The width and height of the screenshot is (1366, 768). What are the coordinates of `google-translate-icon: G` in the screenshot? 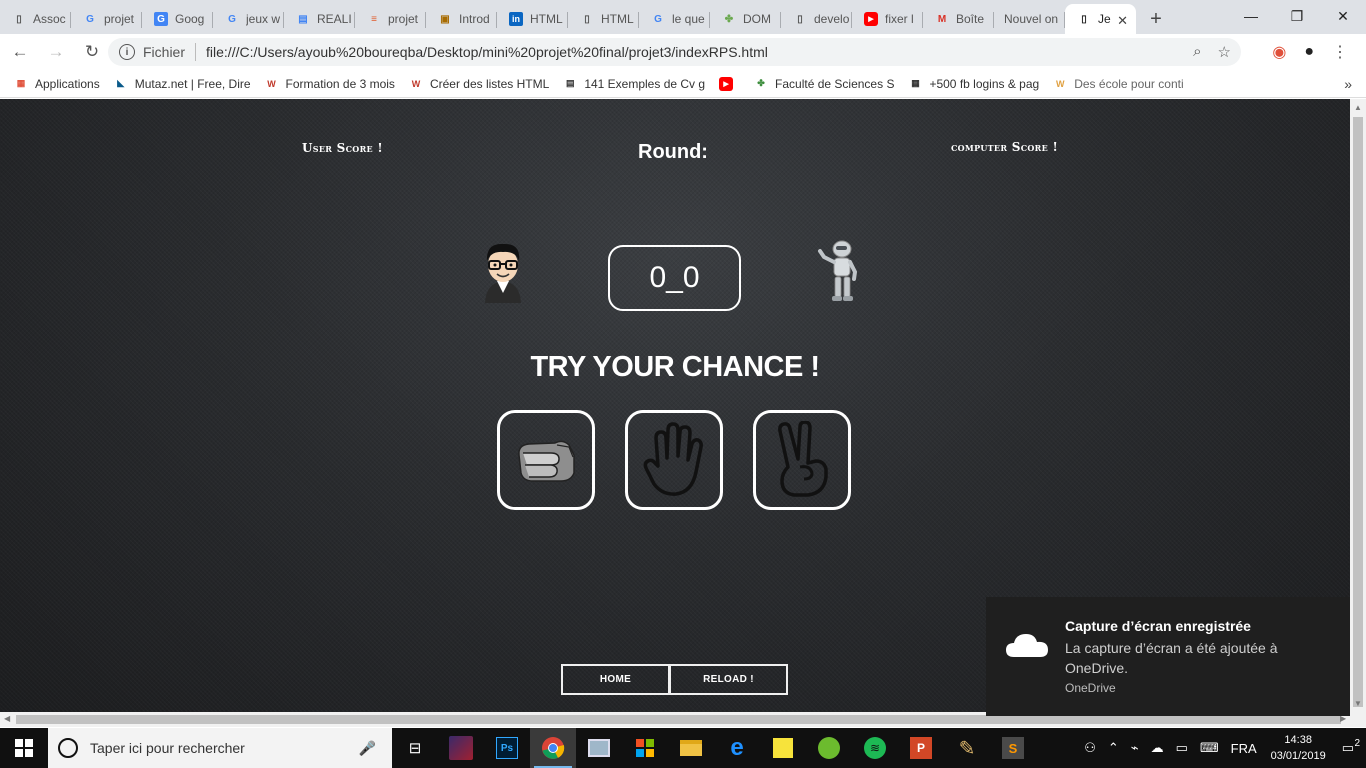 It's located at (161, 19).